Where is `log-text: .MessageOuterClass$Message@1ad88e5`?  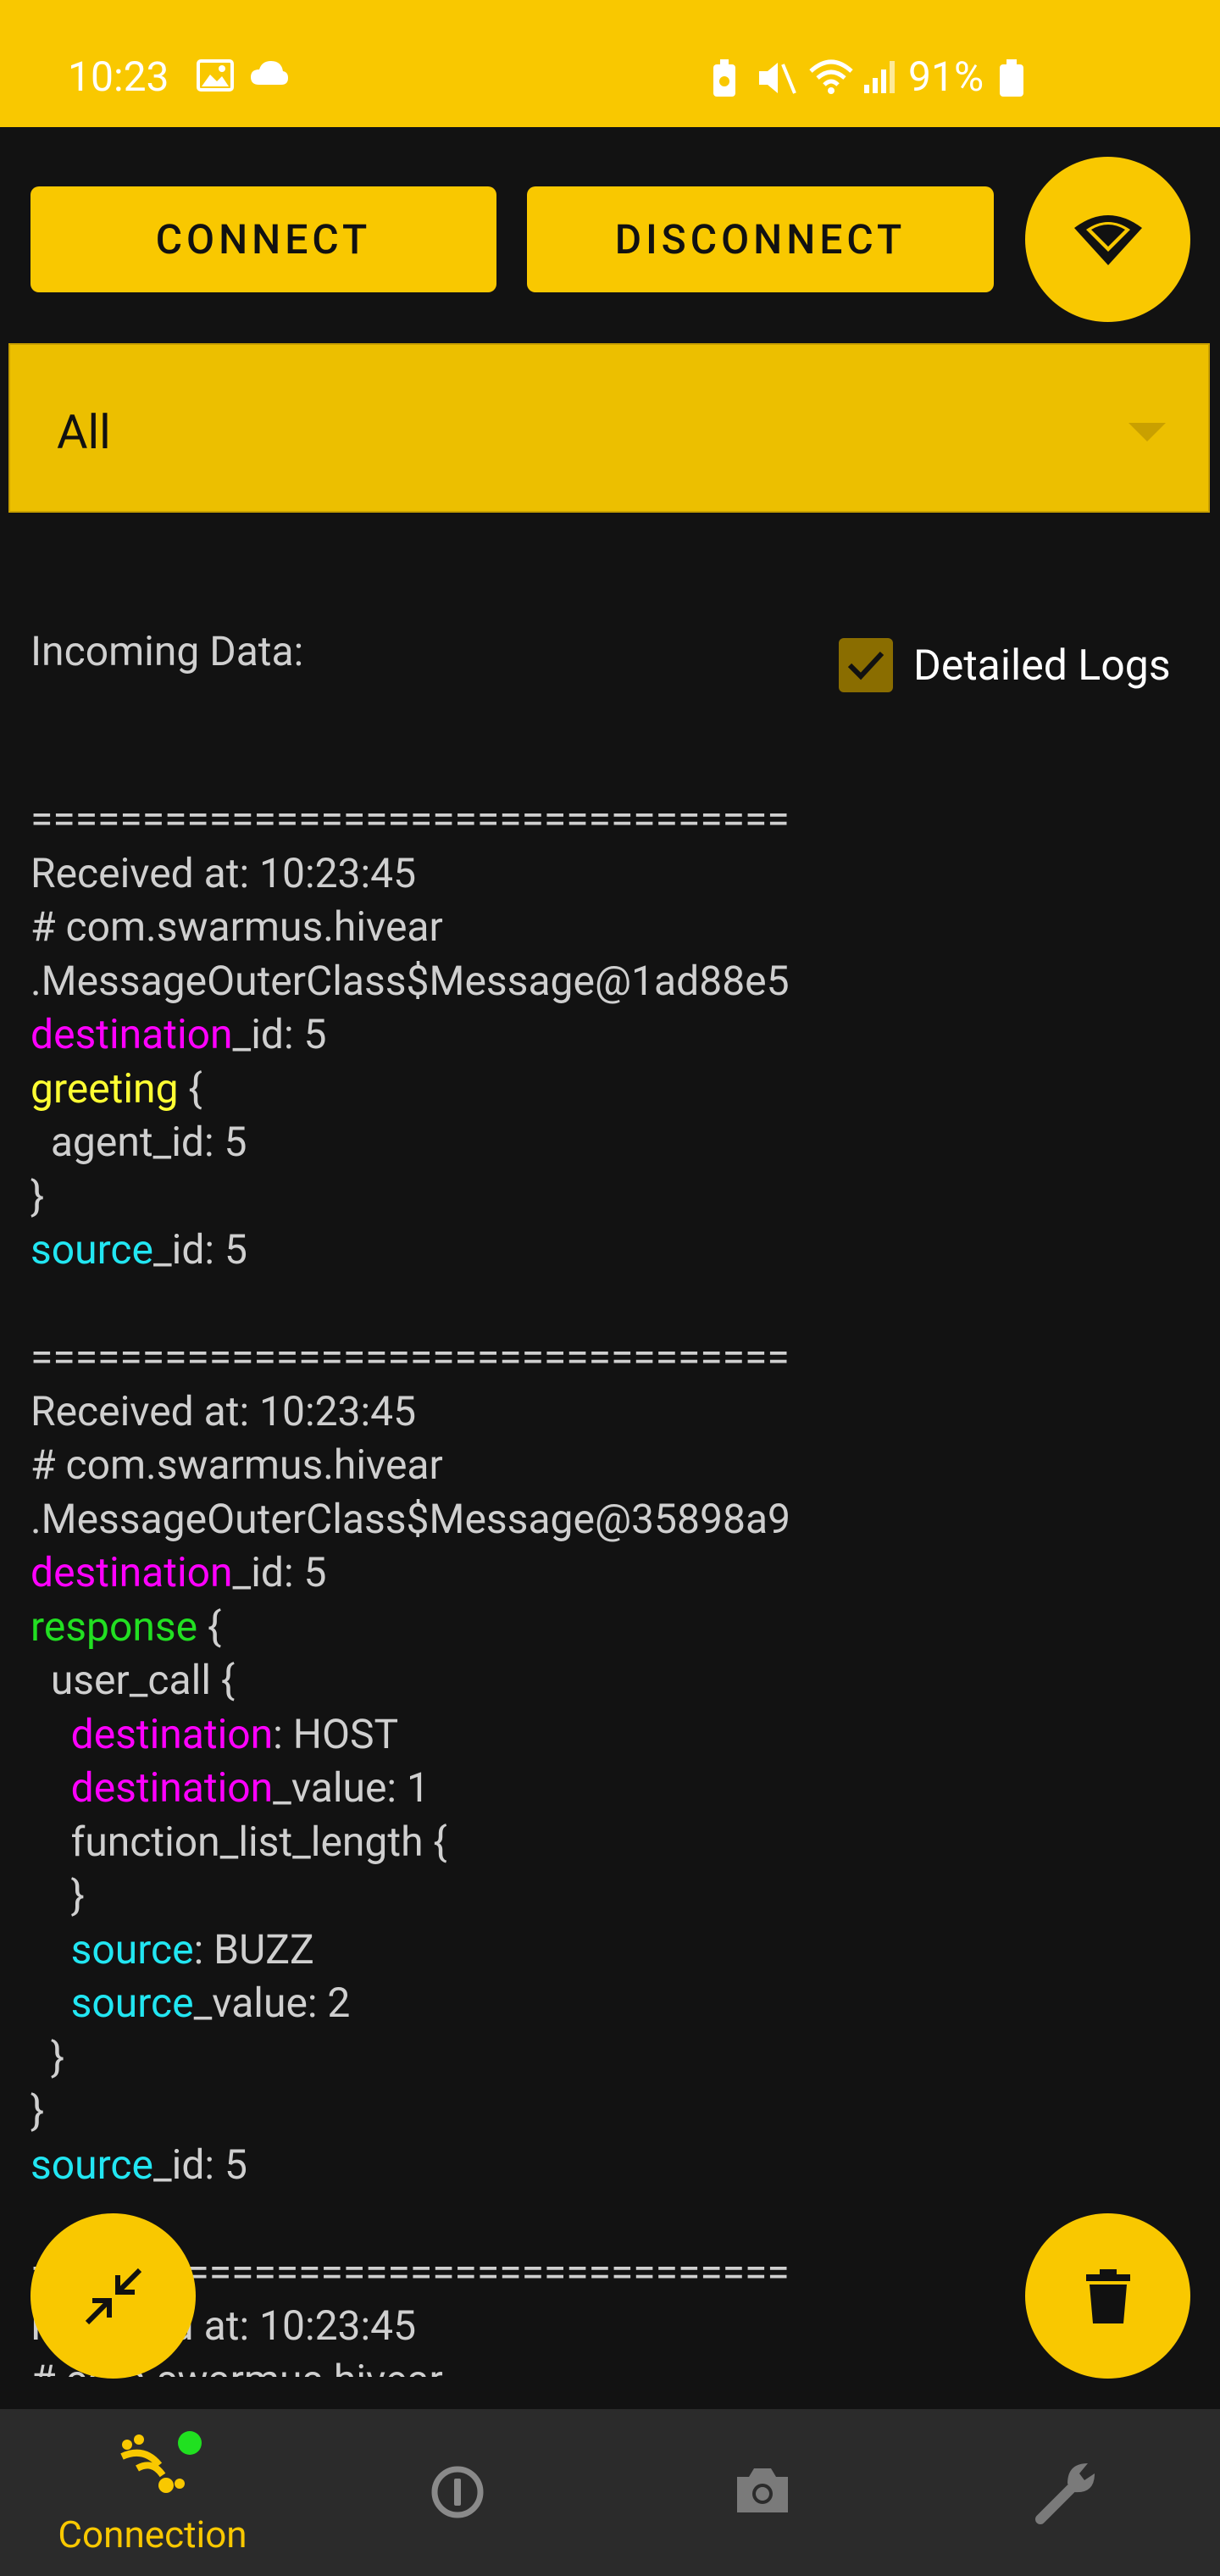 log-text: .MessageOuterClass$Message@1ad88e5 is located at coordinates (410, 980).